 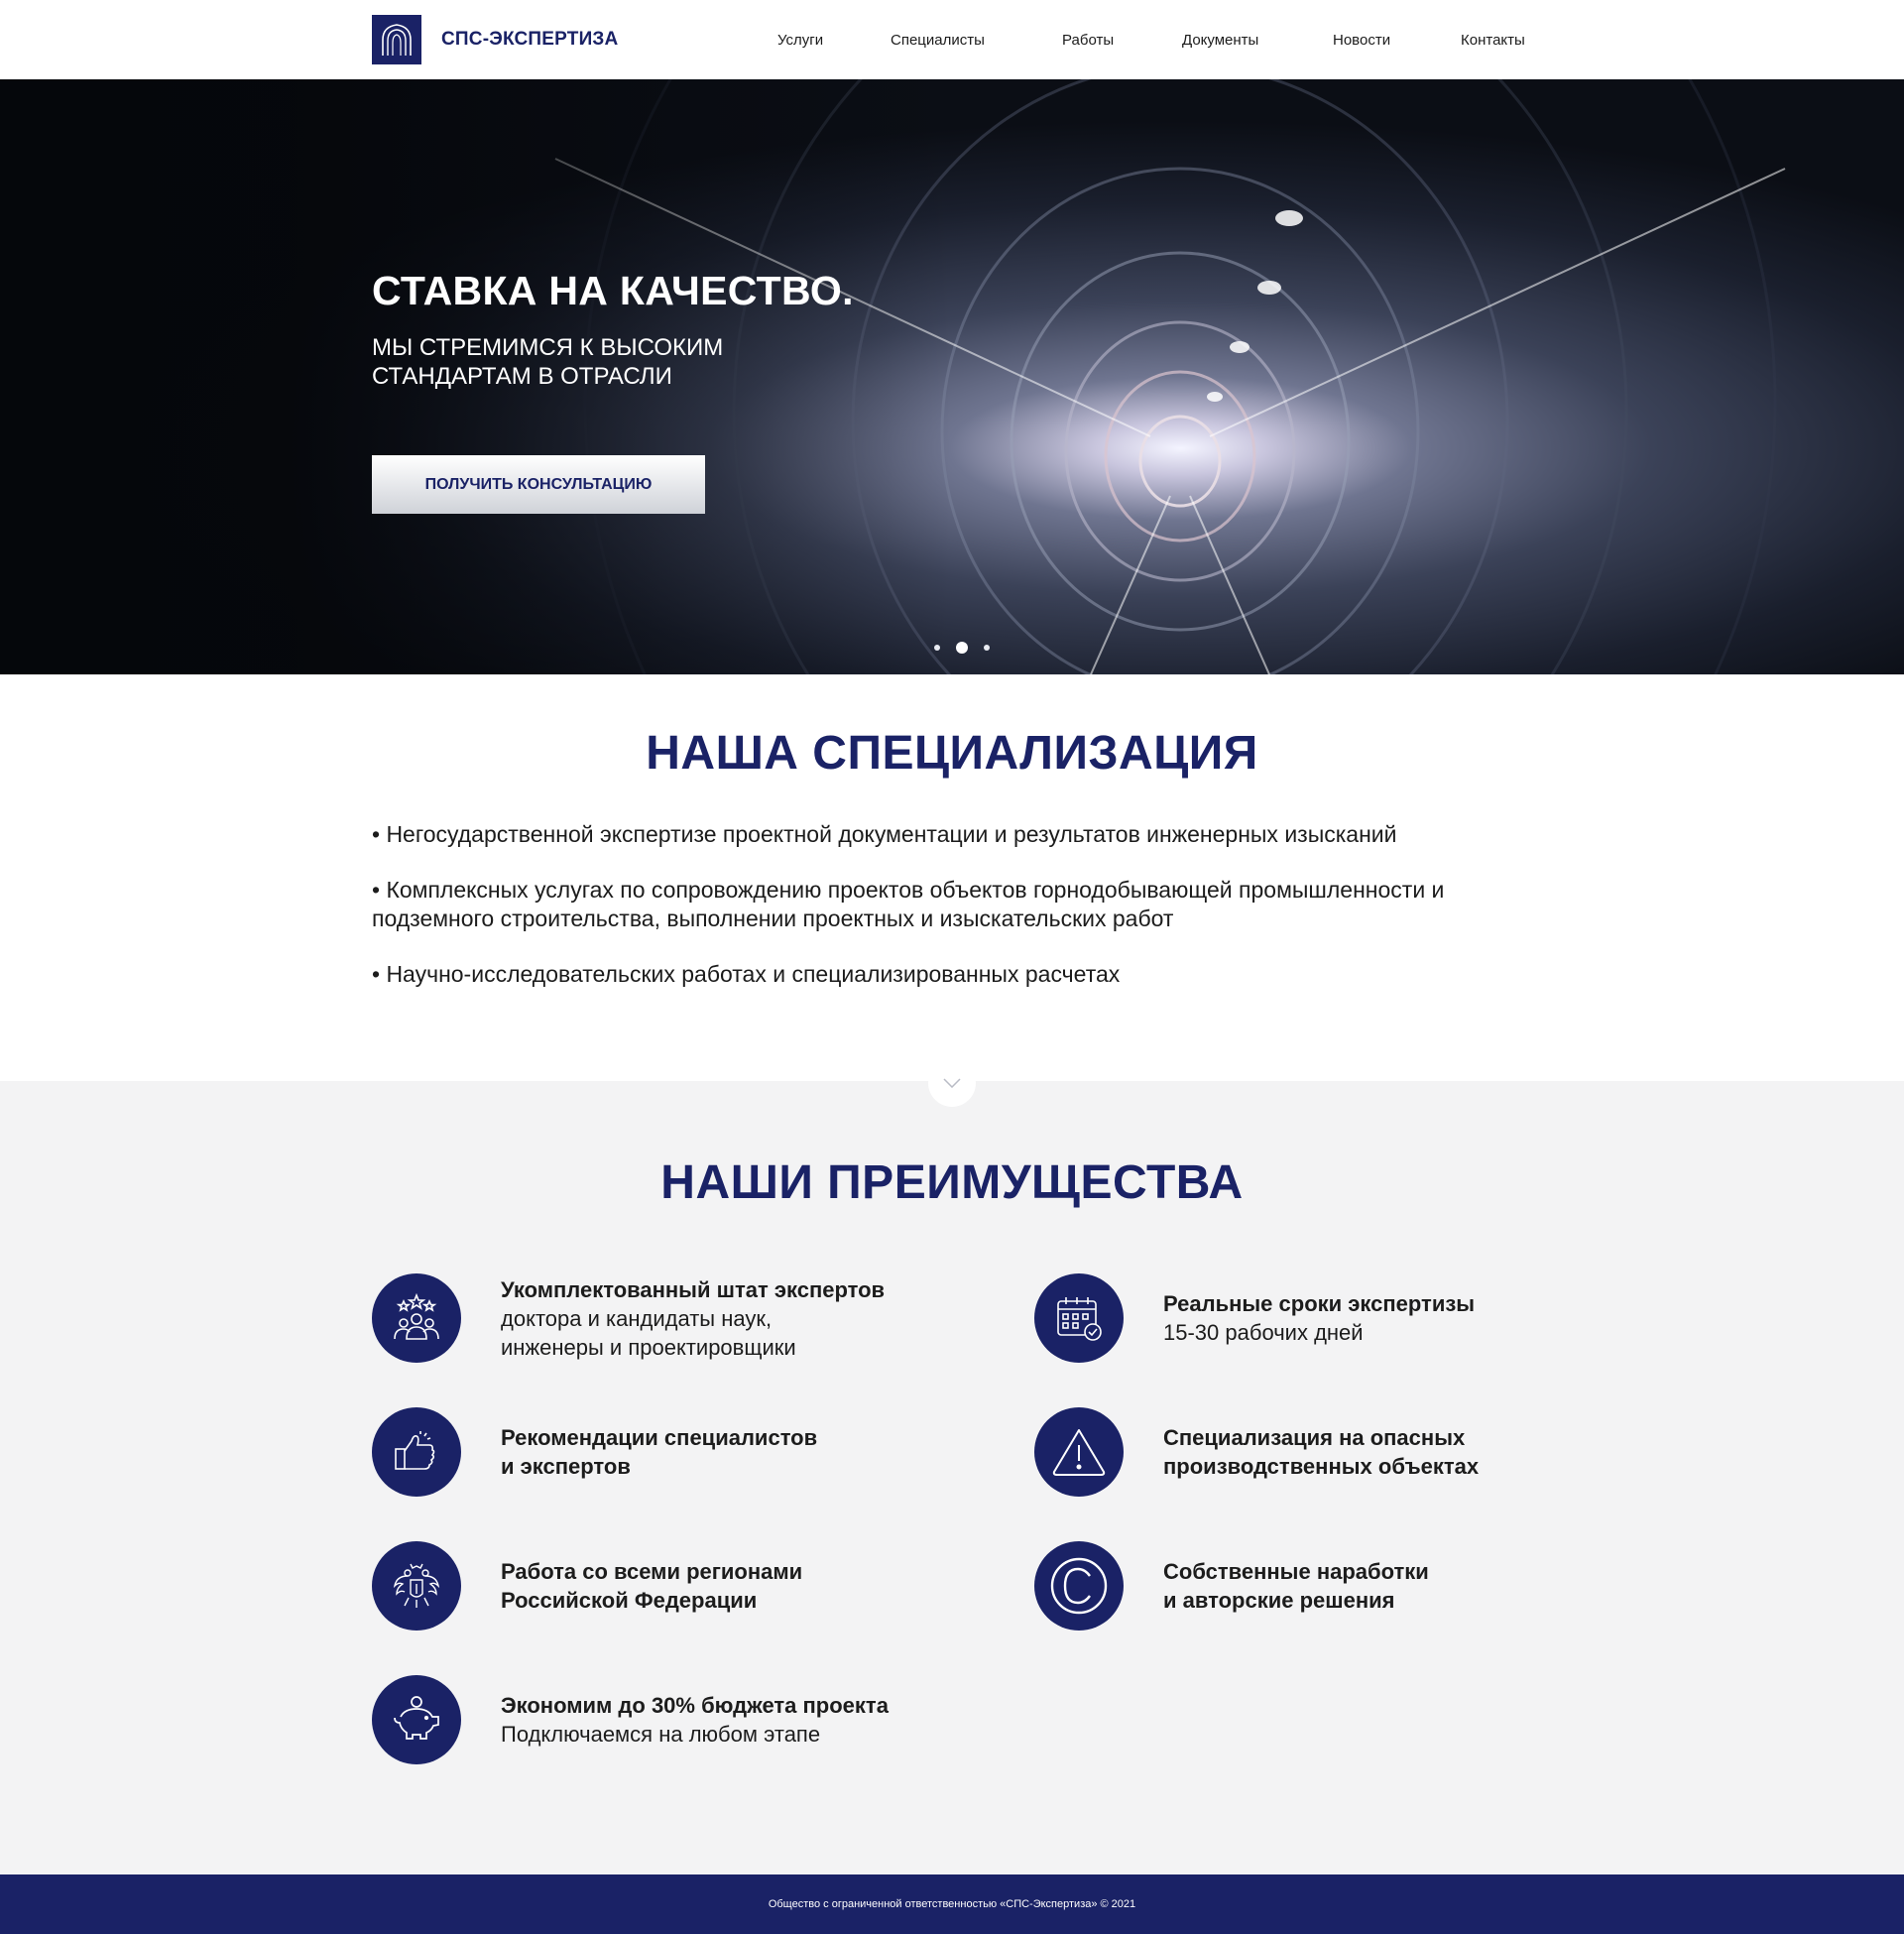 What do you see at coordinates (659, 1438) in the screenshot?
I see `advantage-title: Рекомендации специалистов` at bounding box center [659, 1438].